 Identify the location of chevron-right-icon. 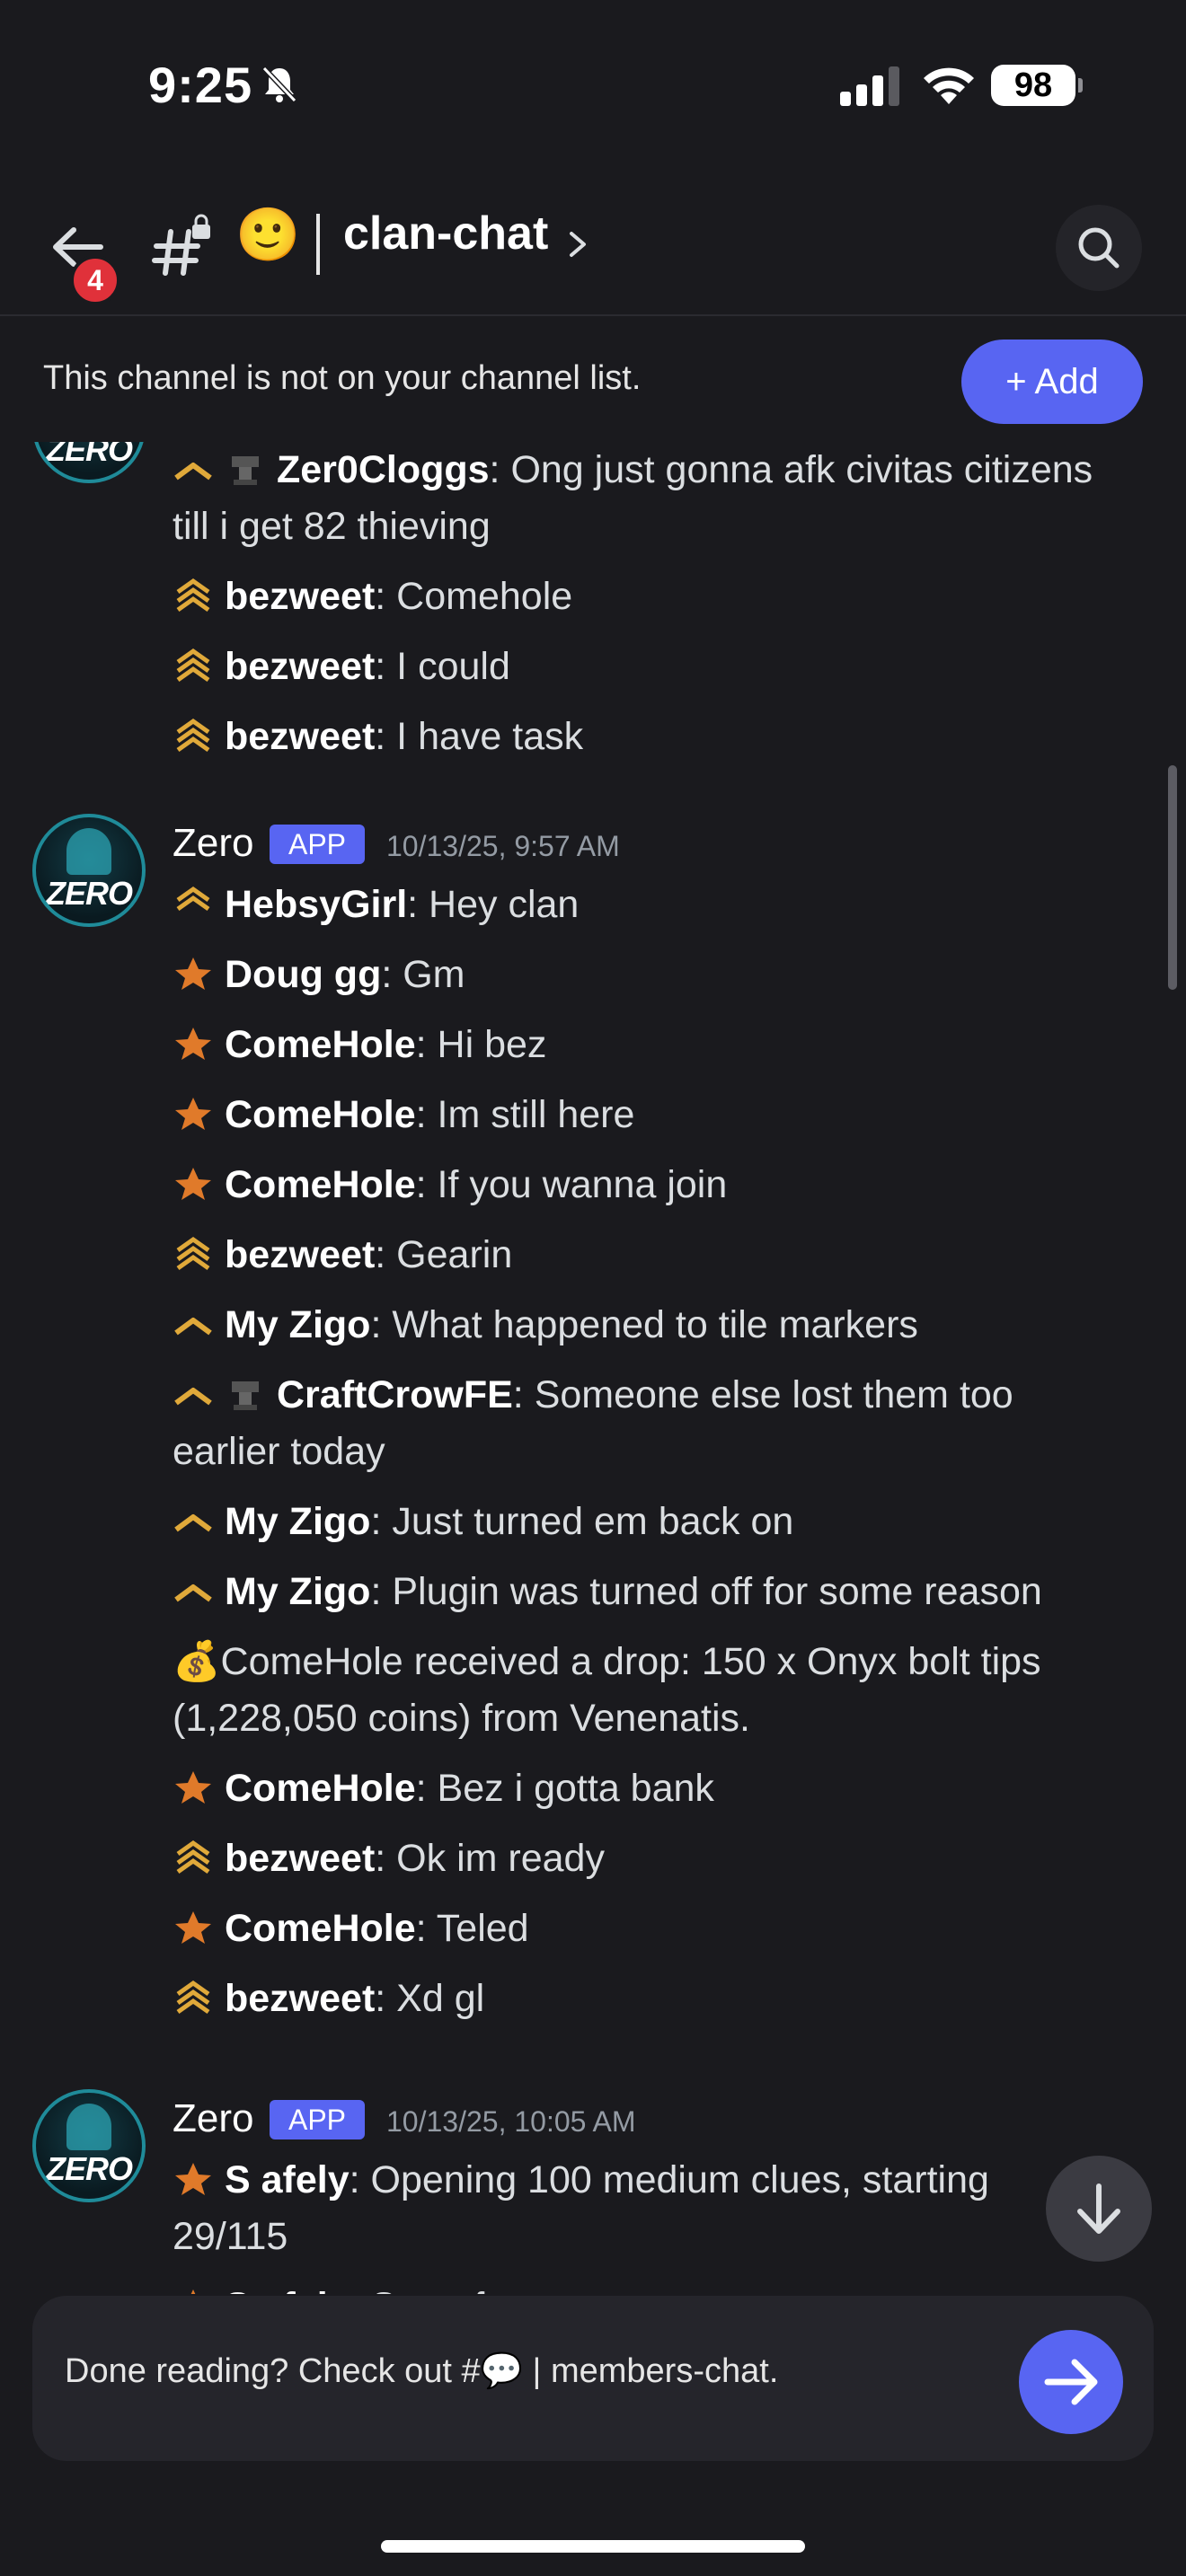
(577, 244).